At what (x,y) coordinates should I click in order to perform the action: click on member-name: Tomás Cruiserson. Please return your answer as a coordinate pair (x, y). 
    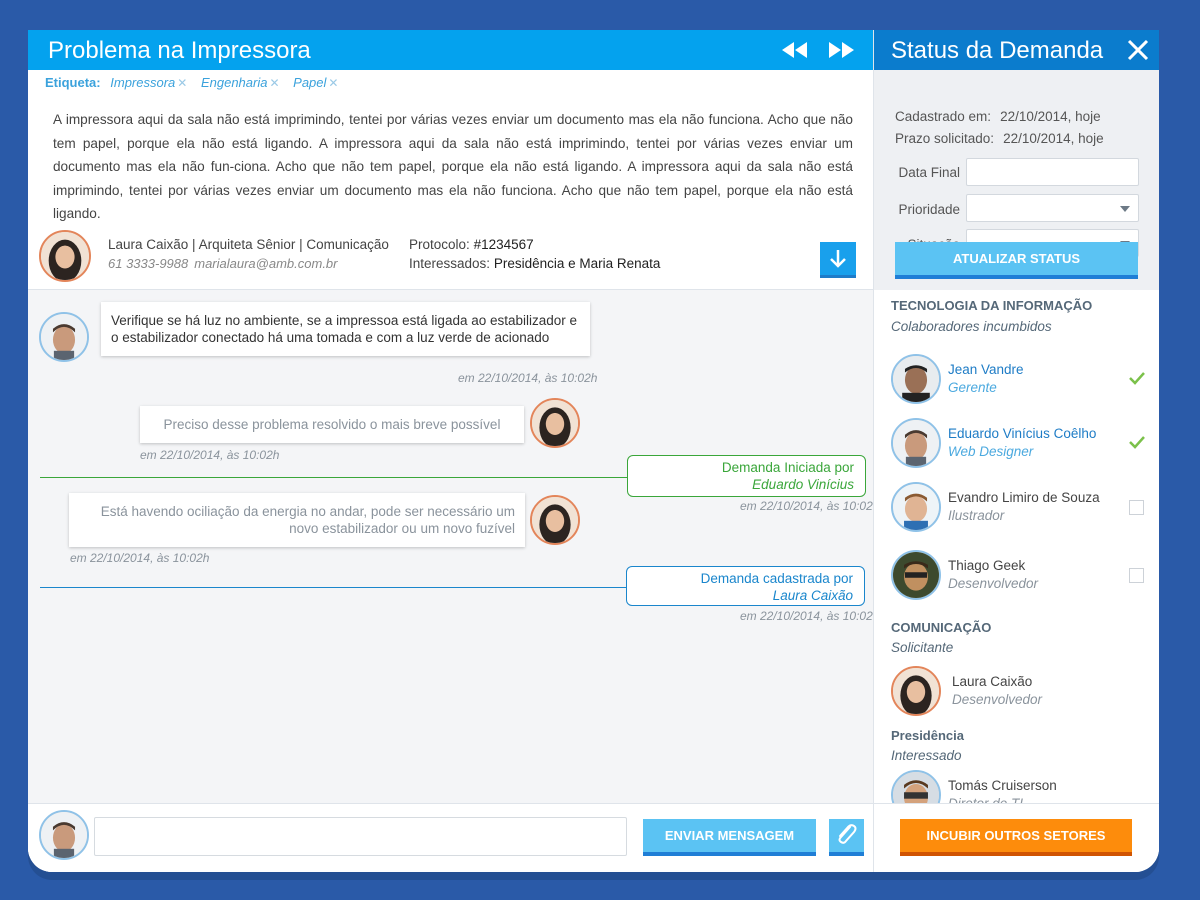
    Looking at the image, I should click on (1002, 785).